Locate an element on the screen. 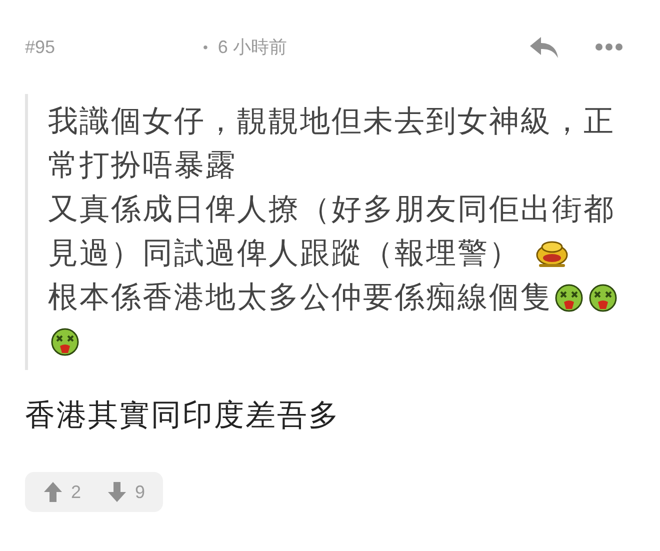 Image resolution: width=660 pixels, height=551 pixels. quote-text: 又真係成日俾人撩（好多朋友同佢出街都見過）同試過俾人跟蹤（報埋警） is located at coordinates (332, 232).